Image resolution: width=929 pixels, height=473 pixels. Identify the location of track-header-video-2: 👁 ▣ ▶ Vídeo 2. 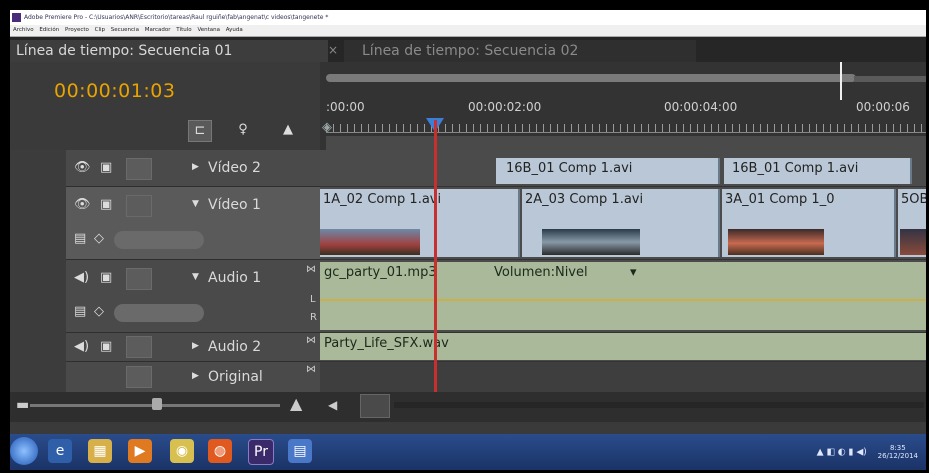
(193, 168).